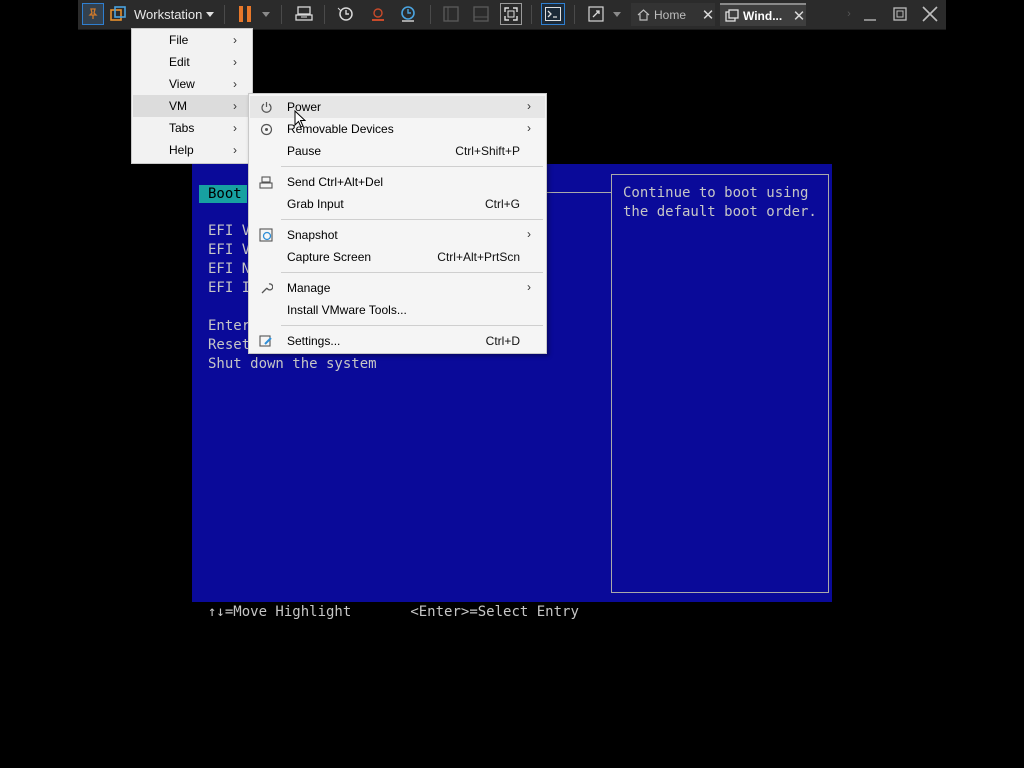 Image resolution: width=1024 pixels, height=768 pixels. Describe the element at coordinates (643, 15) in the screenshot. I see `home-icon` at that location.